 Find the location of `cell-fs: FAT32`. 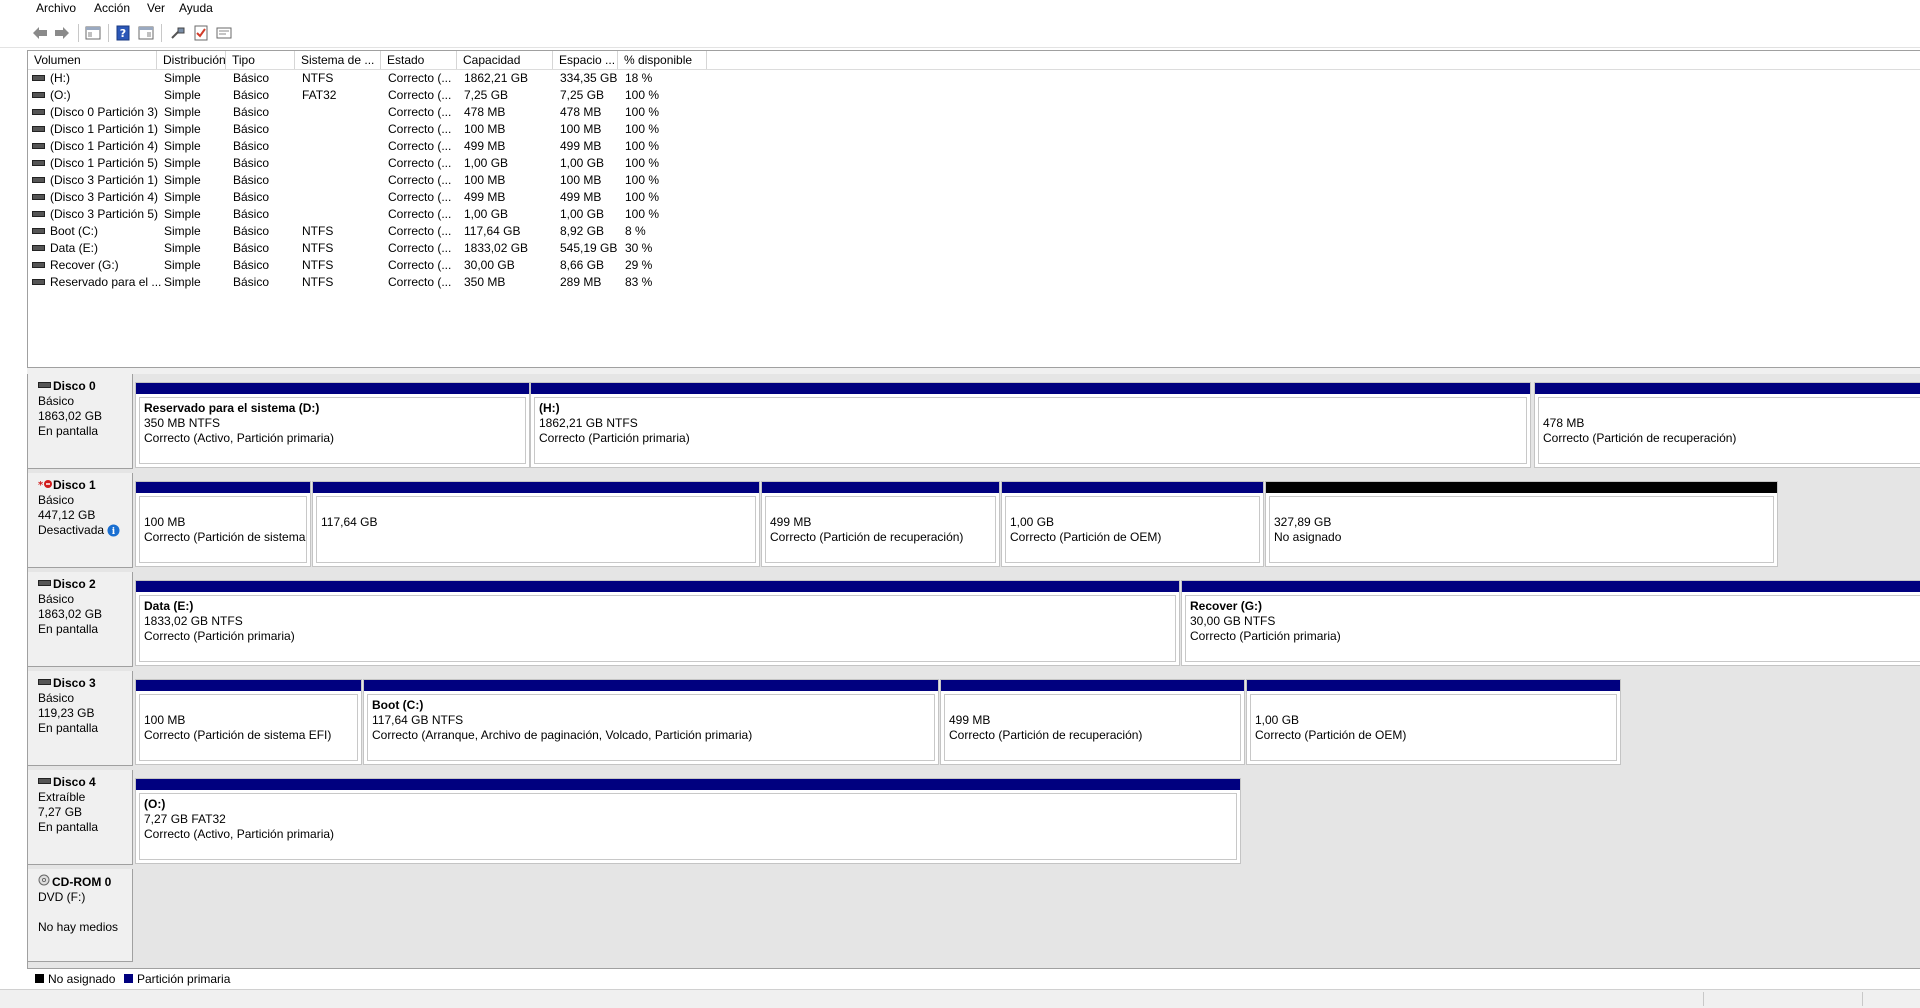

cell-fs: FAT32 is located at coordinates (319, 95).